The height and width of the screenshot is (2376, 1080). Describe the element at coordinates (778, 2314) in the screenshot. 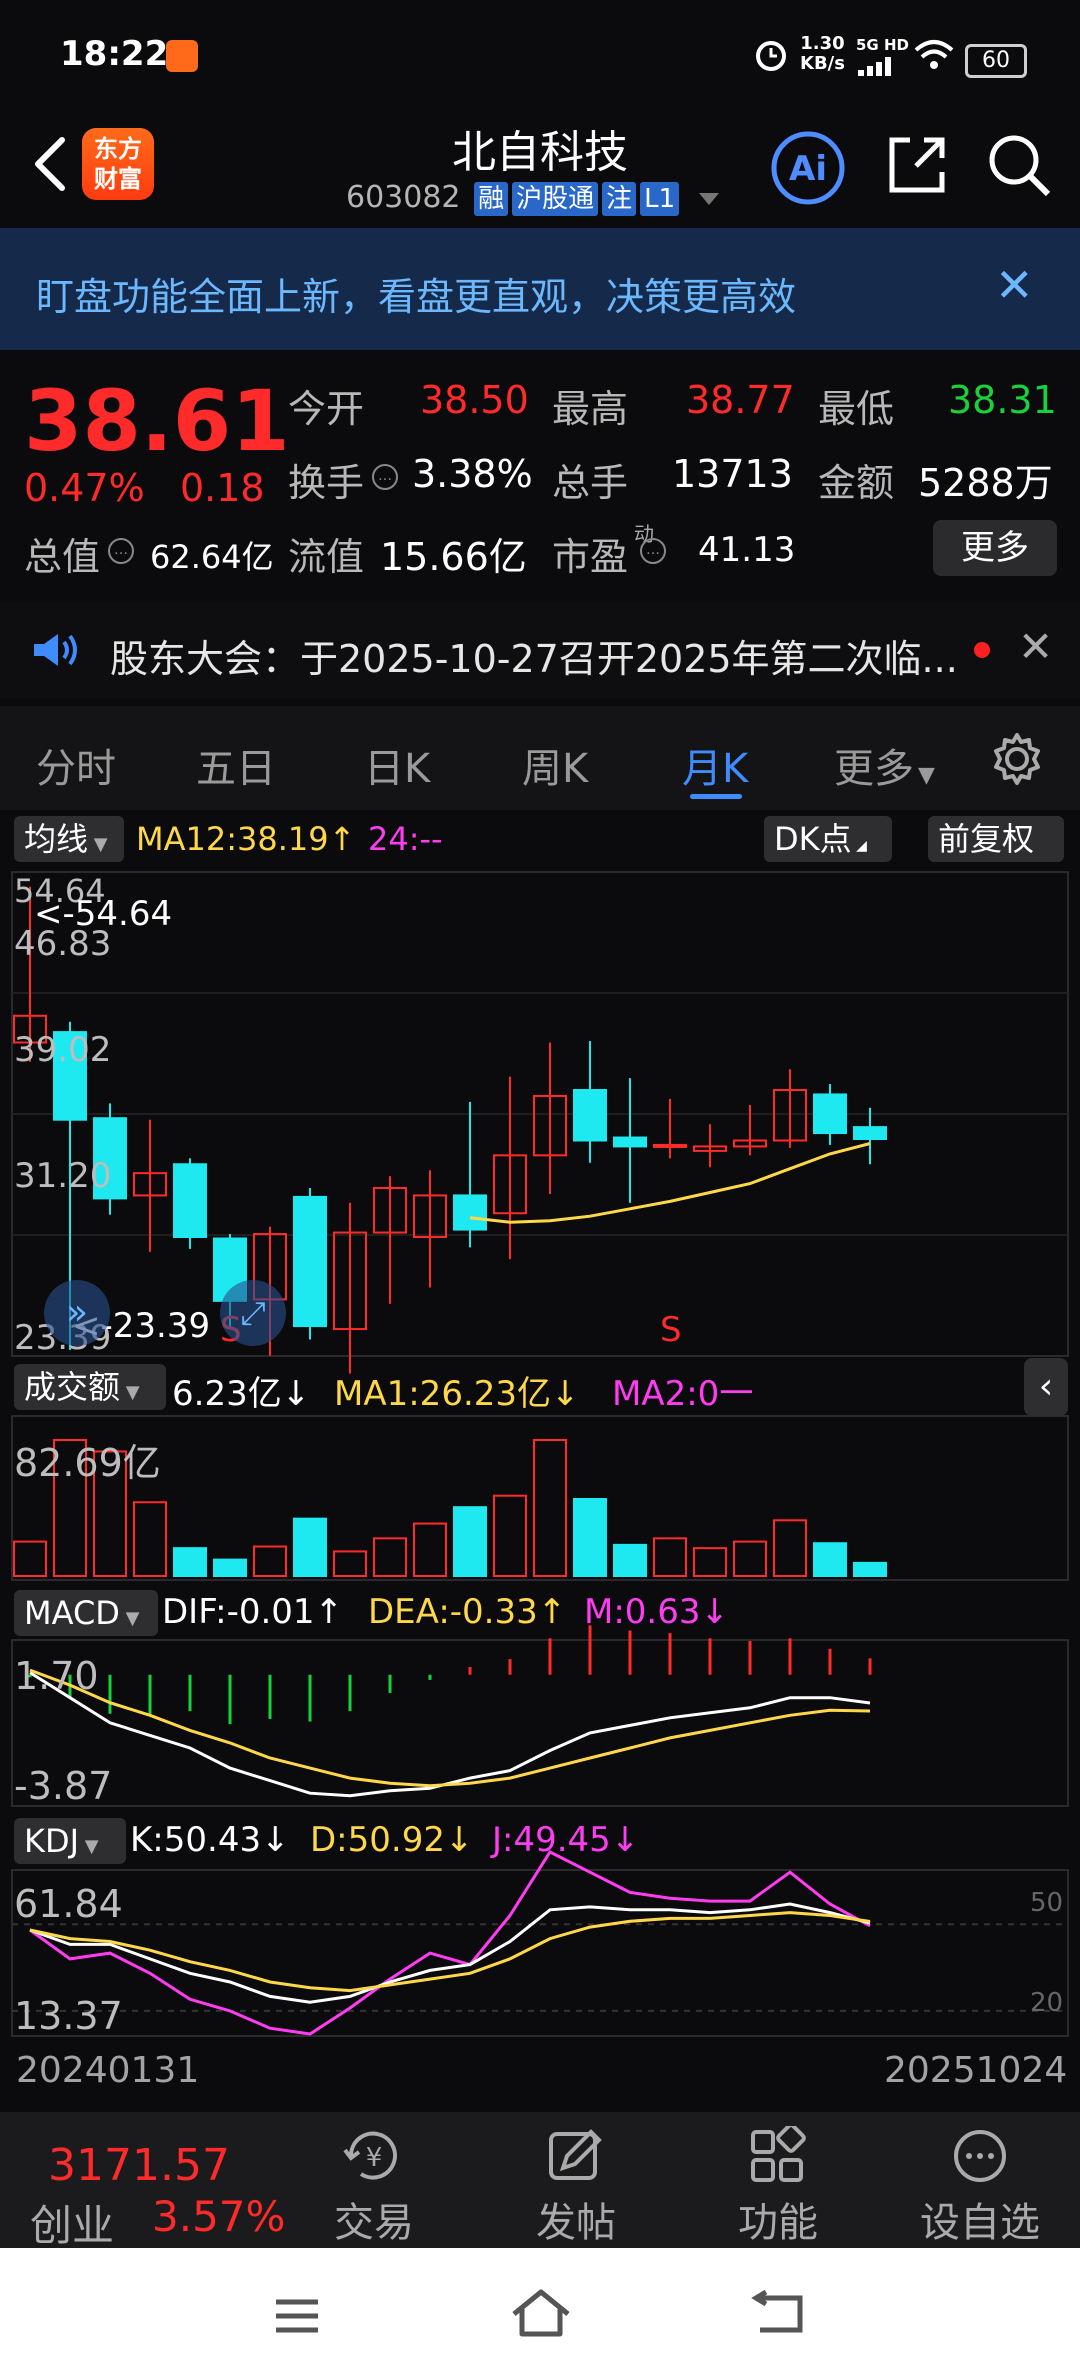

I see `back-icon` at that location.